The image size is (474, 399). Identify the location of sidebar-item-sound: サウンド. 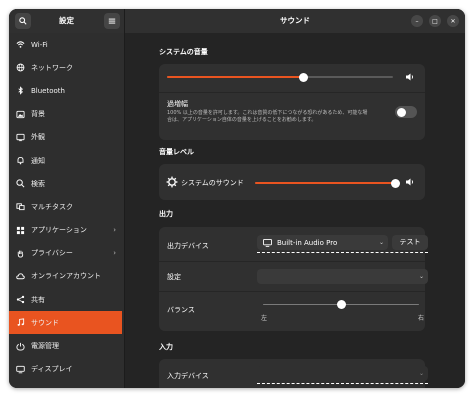
(65, 323).